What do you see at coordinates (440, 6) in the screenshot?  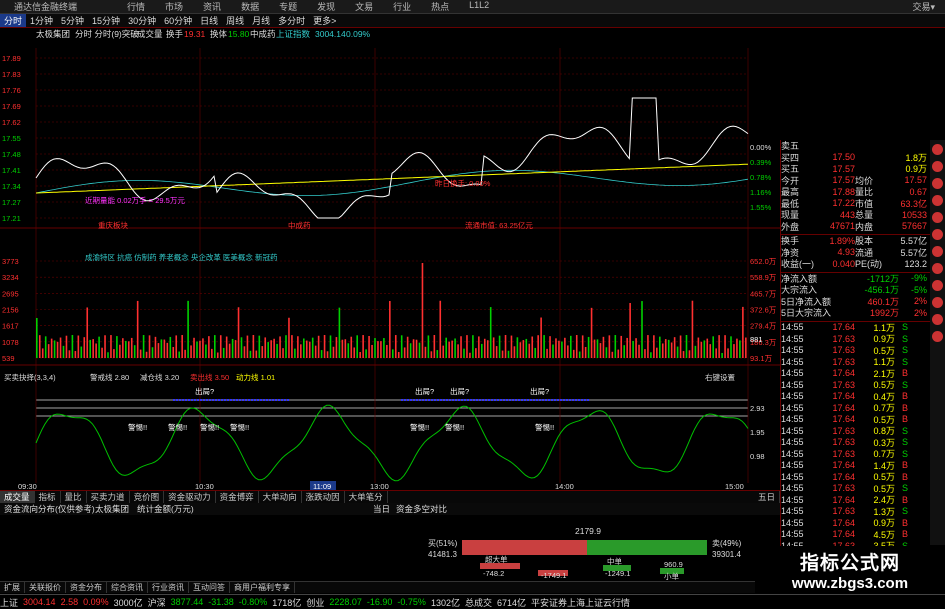 I see `menu-item-8: 热点` at bounding box center [440, 6].